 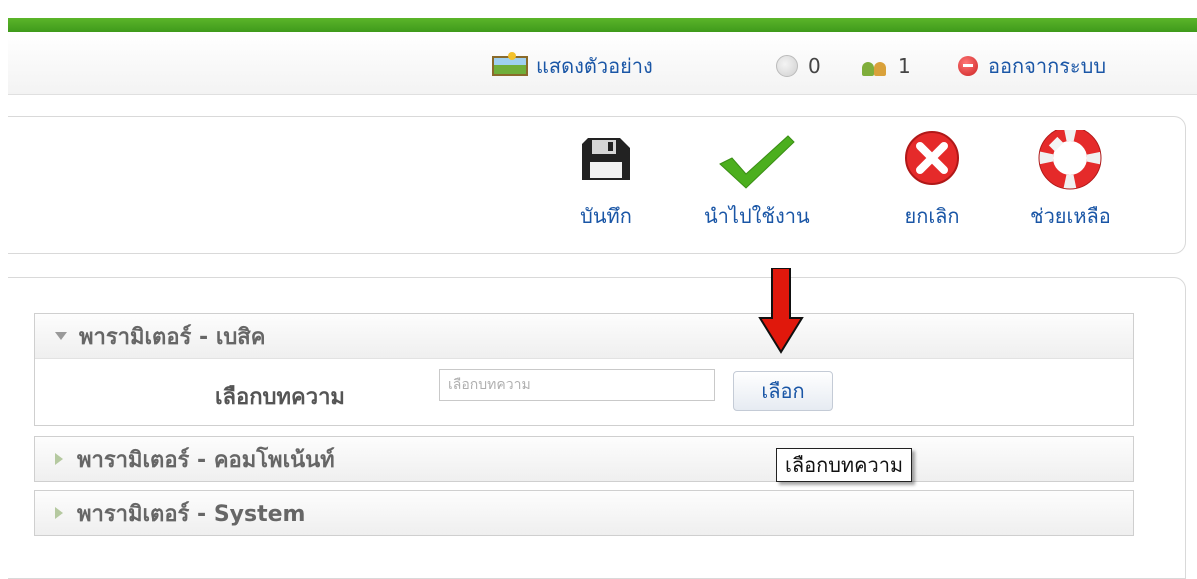 I want to click on basic-parameters-title: พารามิเตอร์ - เบสิค, so click(x=172, y=337).